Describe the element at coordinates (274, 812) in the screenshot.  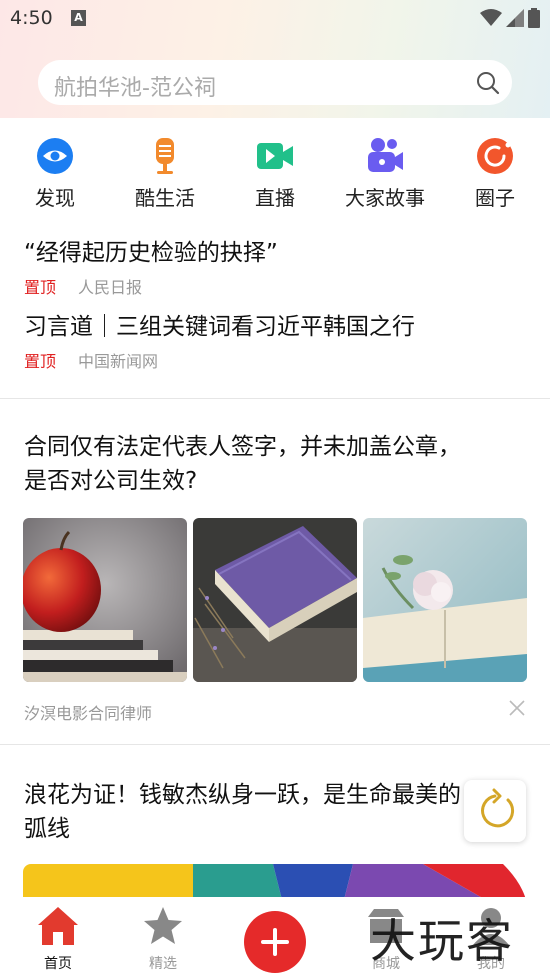
I see `article-title-block: 浪花为证！钱敏杰纵身一跃，是生命最美的 弧线` at that location.